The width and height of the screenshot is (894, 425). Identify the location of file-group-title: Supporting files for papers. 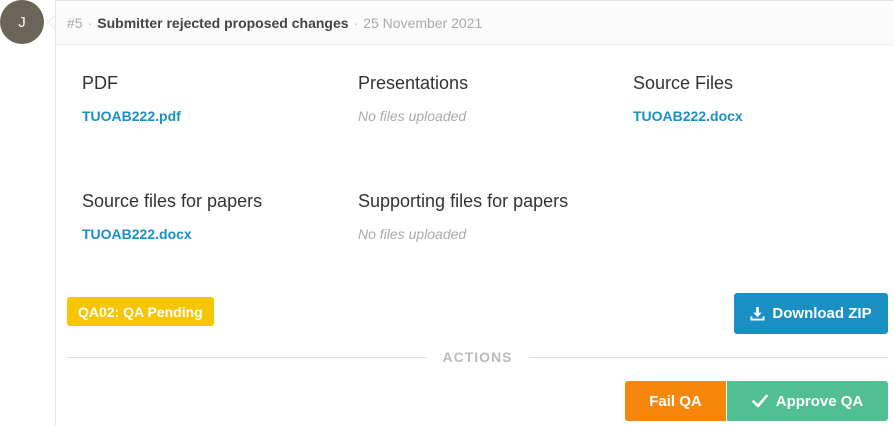
(463, 201).